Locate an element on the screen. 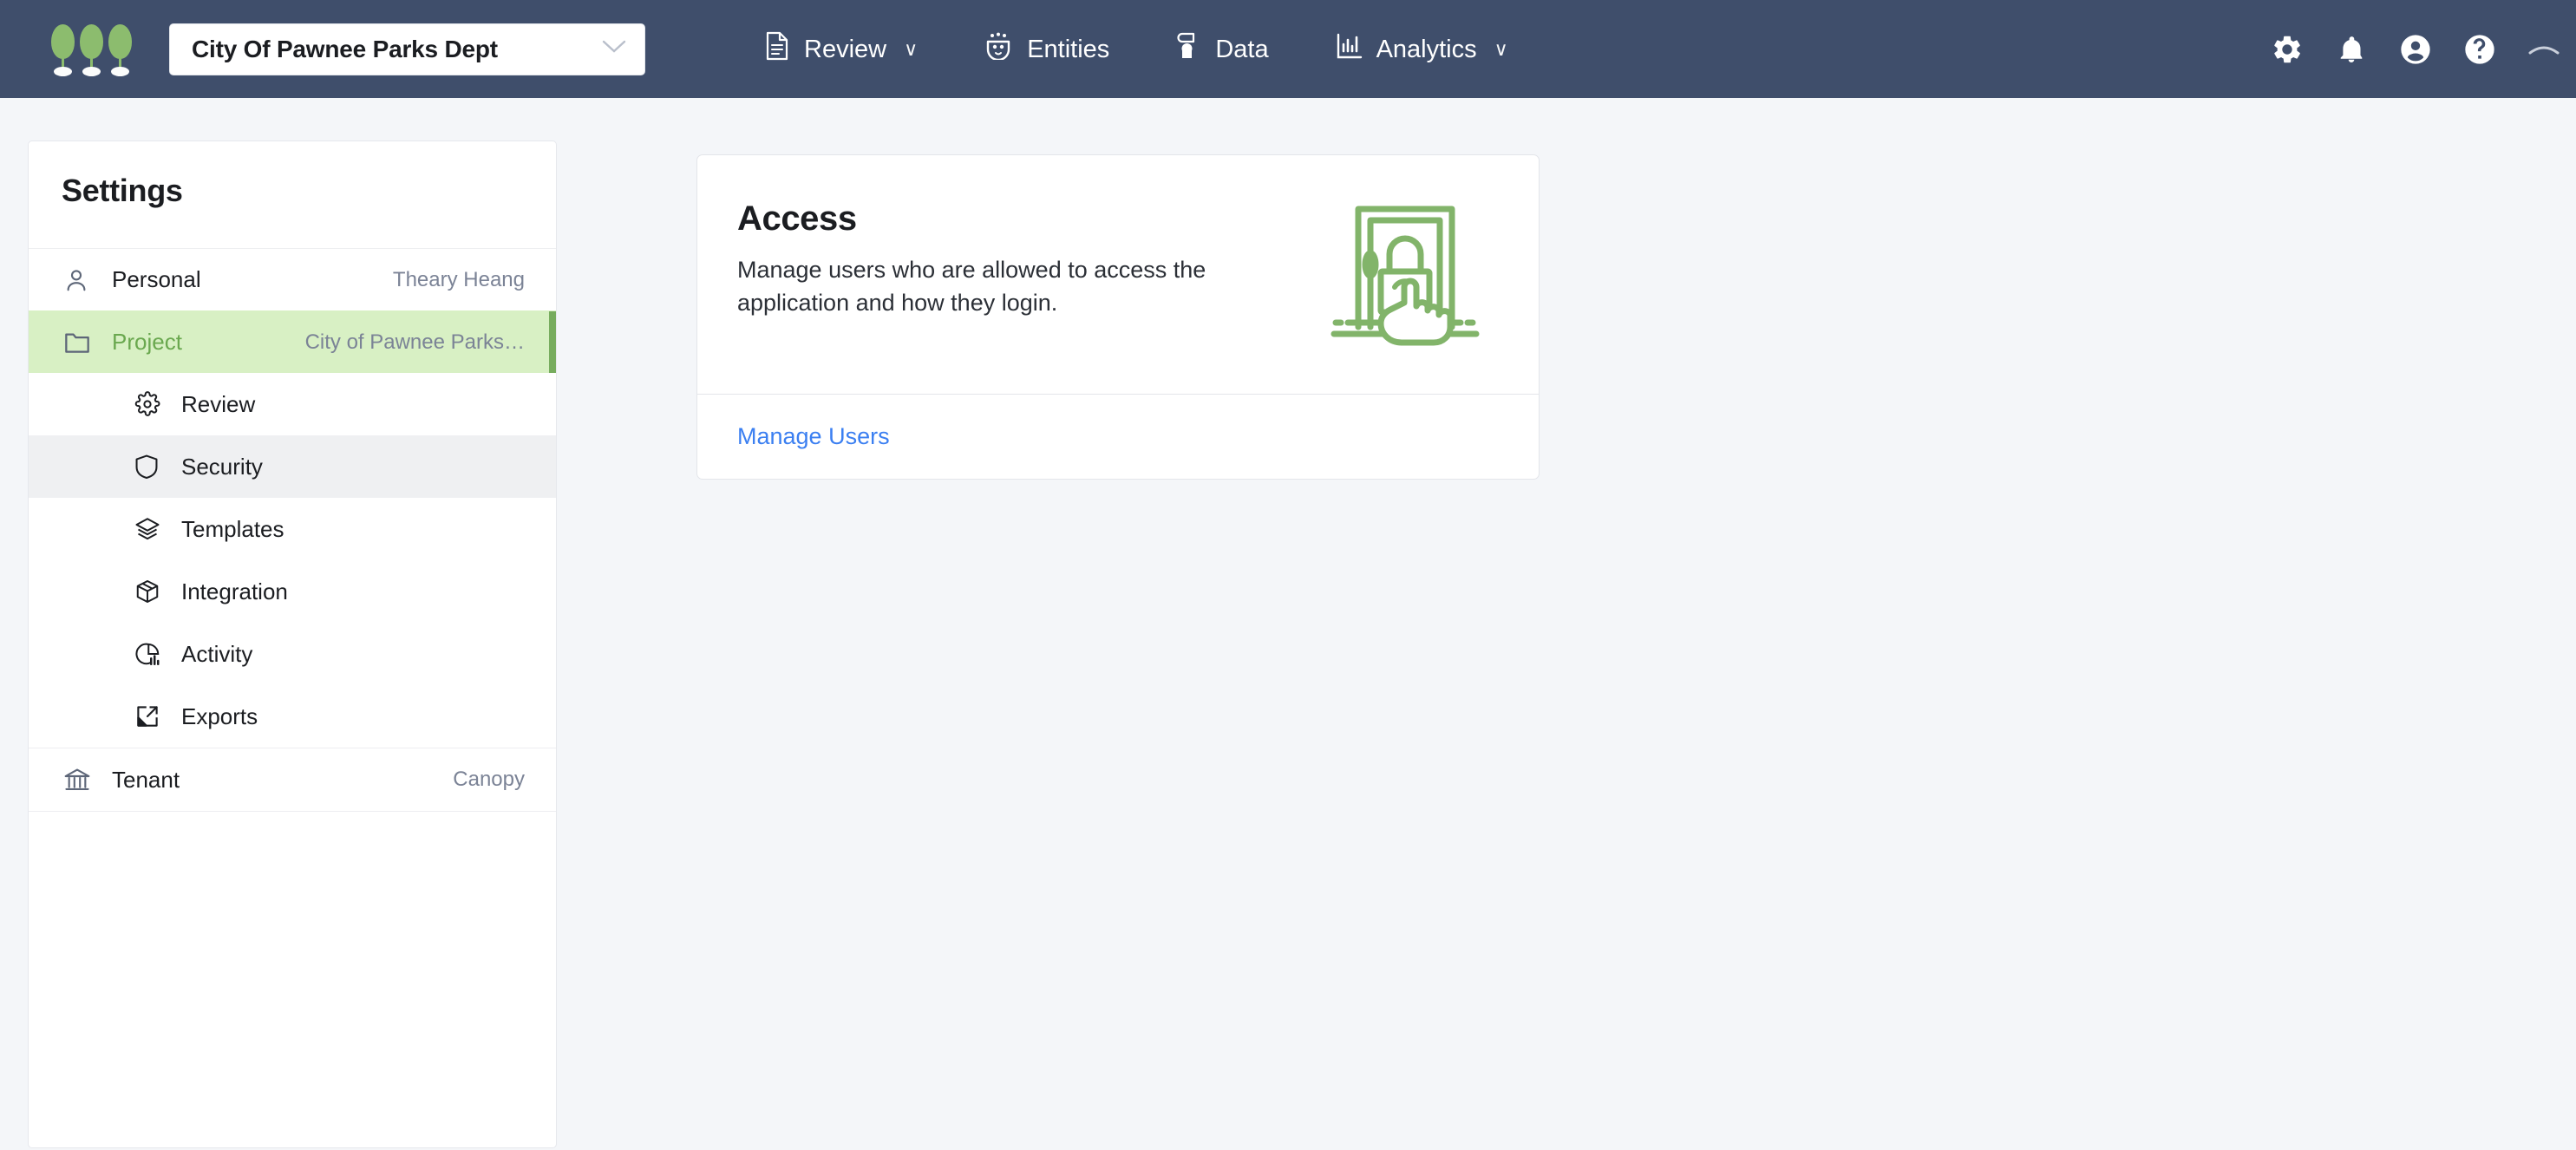  account-avatar-icon is located at coordinates (2415, 49).